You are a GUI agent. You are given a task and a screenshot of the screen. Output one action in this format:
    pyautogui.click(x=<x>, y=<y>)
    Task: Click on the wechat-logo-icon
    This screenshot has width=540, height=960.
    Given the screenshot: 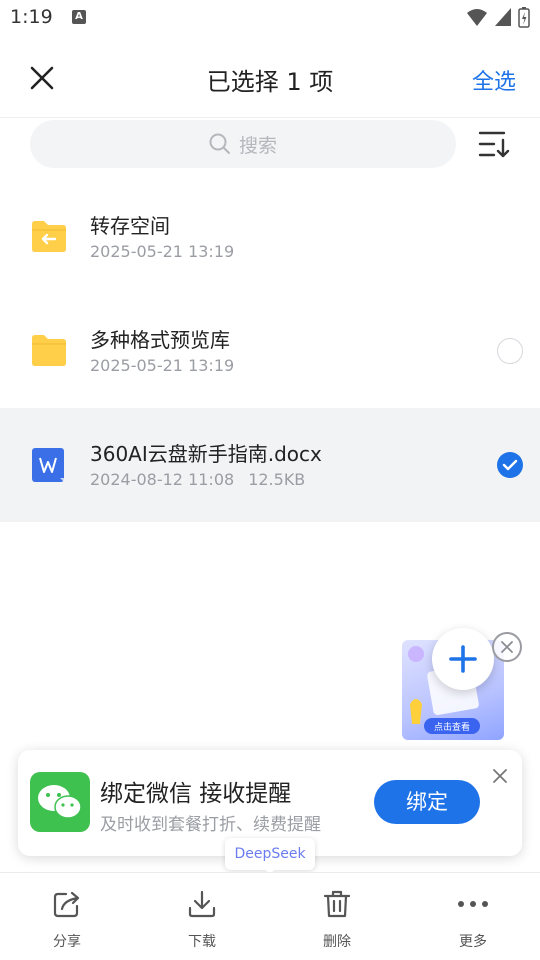 What is the action you would take?
    pyautogui.click(x=60, y=802)
    